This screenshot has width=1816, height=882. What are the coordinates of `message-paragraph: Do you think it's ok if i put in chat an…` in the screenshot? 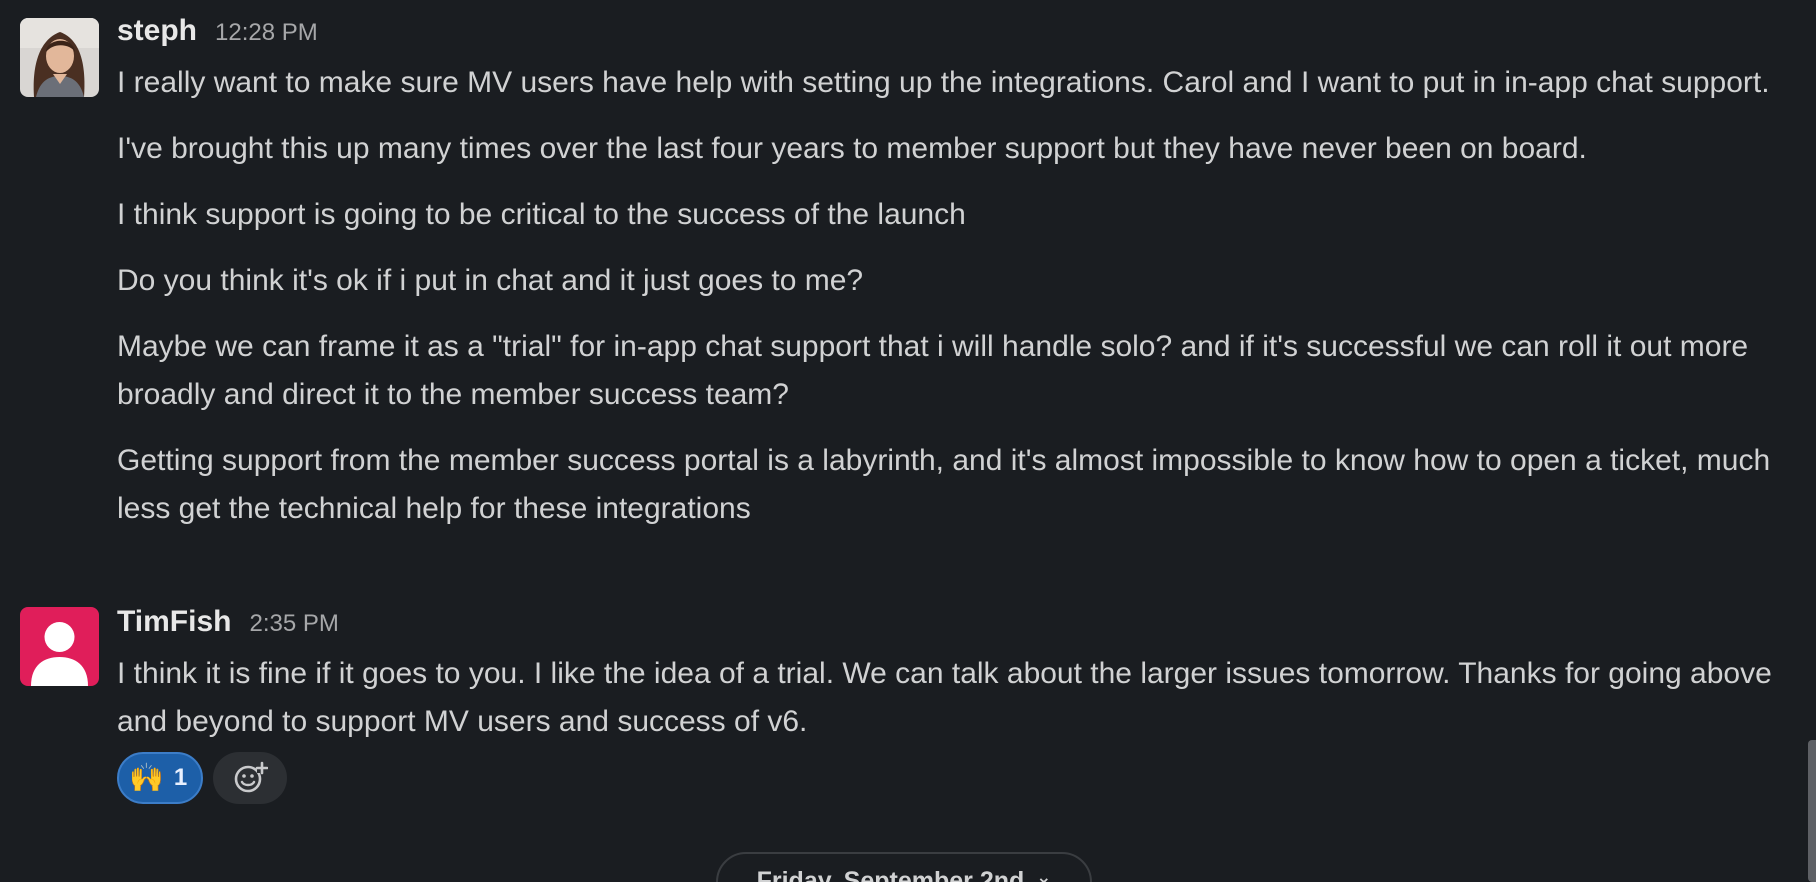 It's located at (490, 280).